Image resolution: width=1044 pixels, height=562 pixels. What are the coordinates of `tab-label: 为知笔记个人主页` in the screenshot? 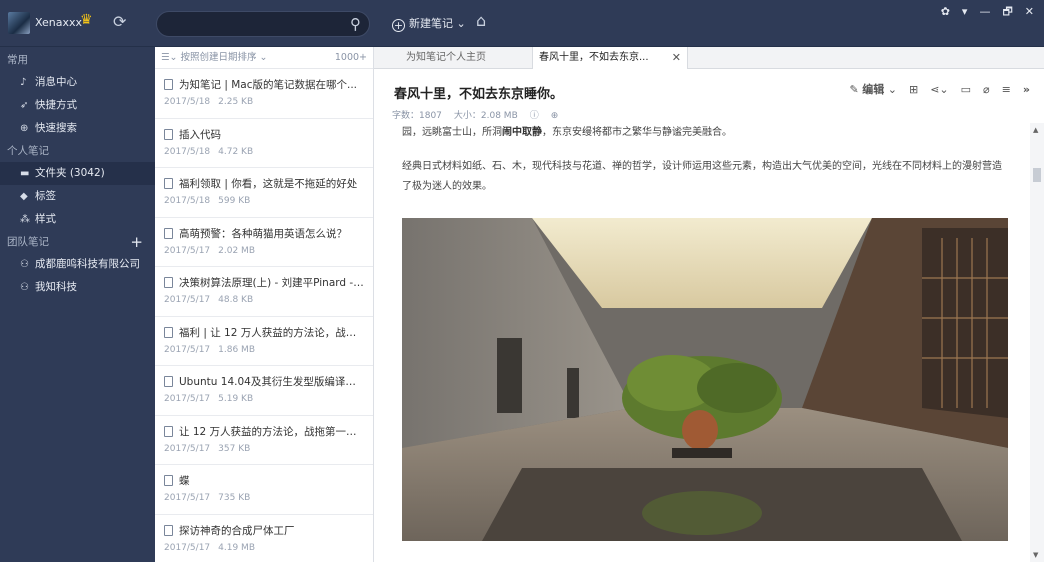 It's located at (446, 57).